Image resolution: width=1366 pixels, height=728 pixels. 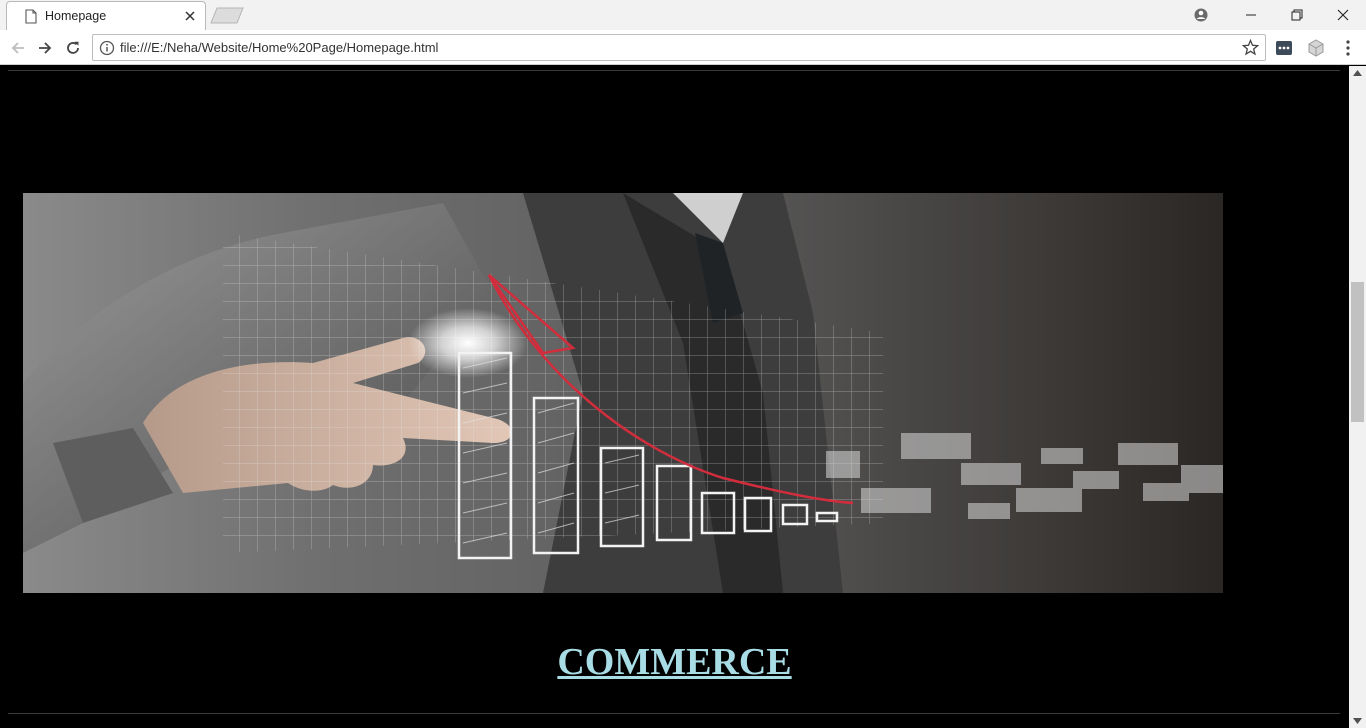 I want to click on commerce-link: COMMERCE, so click(x=674, y=662).